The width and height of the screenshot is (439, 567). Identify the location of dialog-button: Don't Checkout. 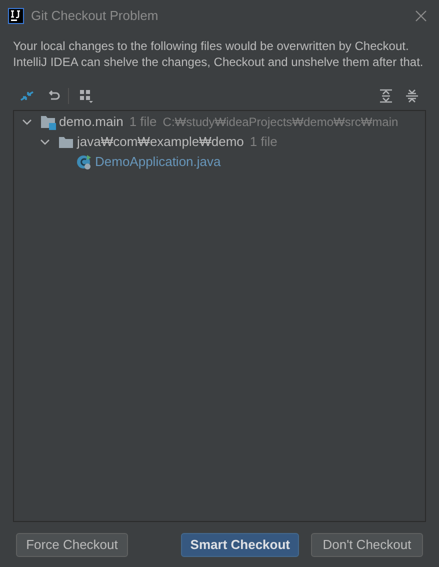
(367, 545).